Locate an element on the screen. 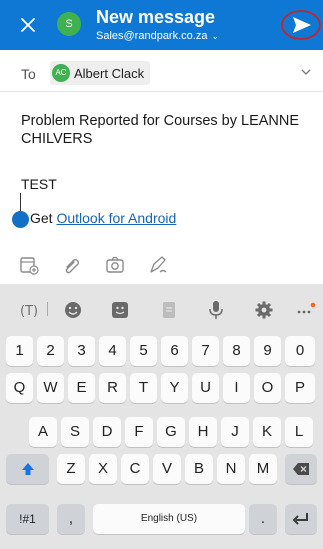  key-p: P is located at coordinates (300, 388).